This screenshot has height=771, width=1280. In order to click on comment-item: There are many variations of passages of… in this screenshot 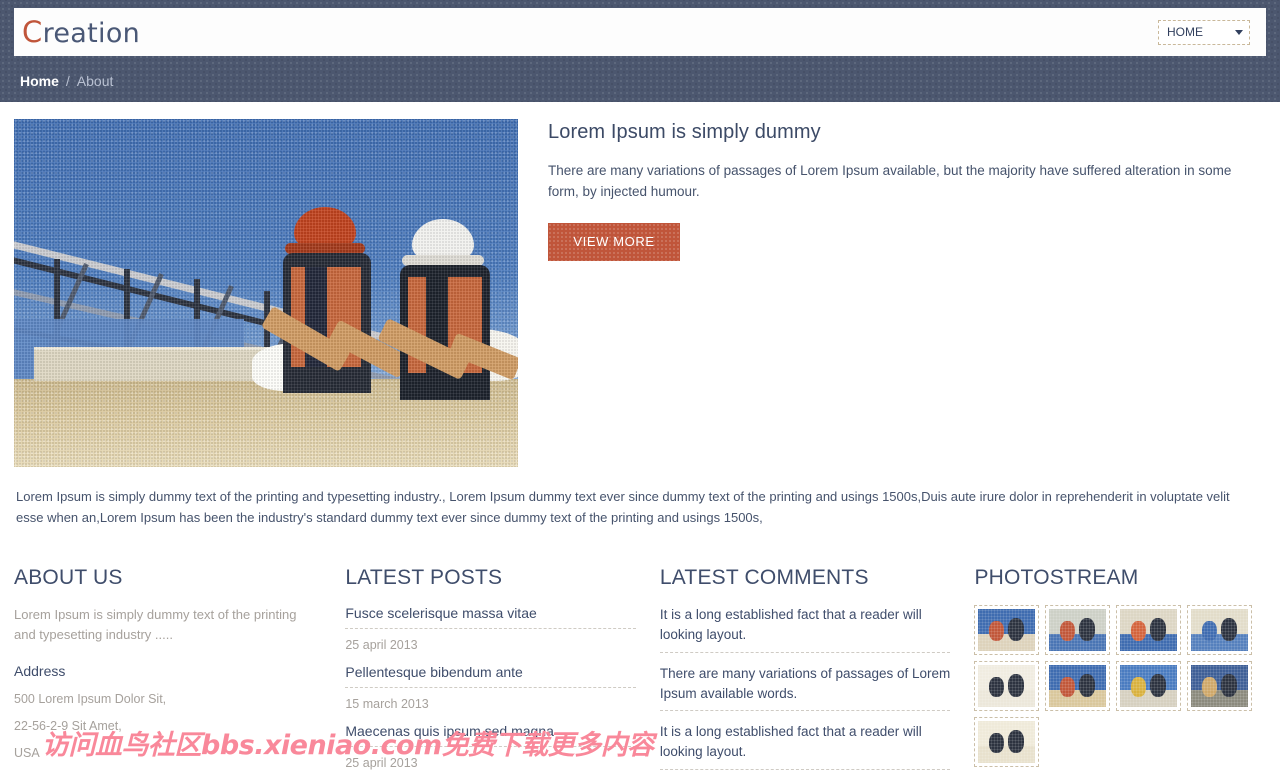, I will do `click(805, 687)`.